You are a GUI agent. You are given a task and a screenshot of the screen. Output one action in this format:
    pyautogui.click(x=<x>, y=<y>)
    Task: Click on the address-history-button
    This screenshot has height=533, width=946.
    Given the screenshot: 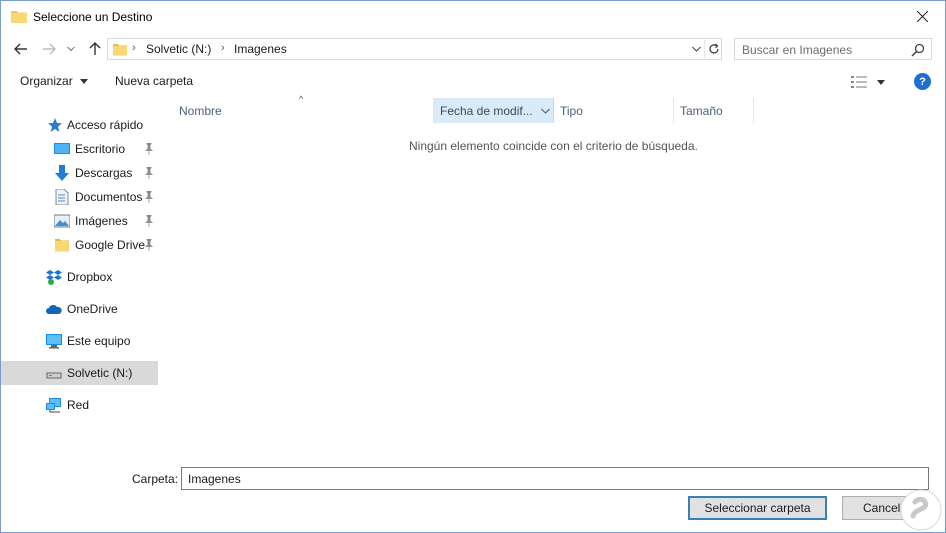 What is the action you would take?
    pyautogui.click(x=696, y=49)
    